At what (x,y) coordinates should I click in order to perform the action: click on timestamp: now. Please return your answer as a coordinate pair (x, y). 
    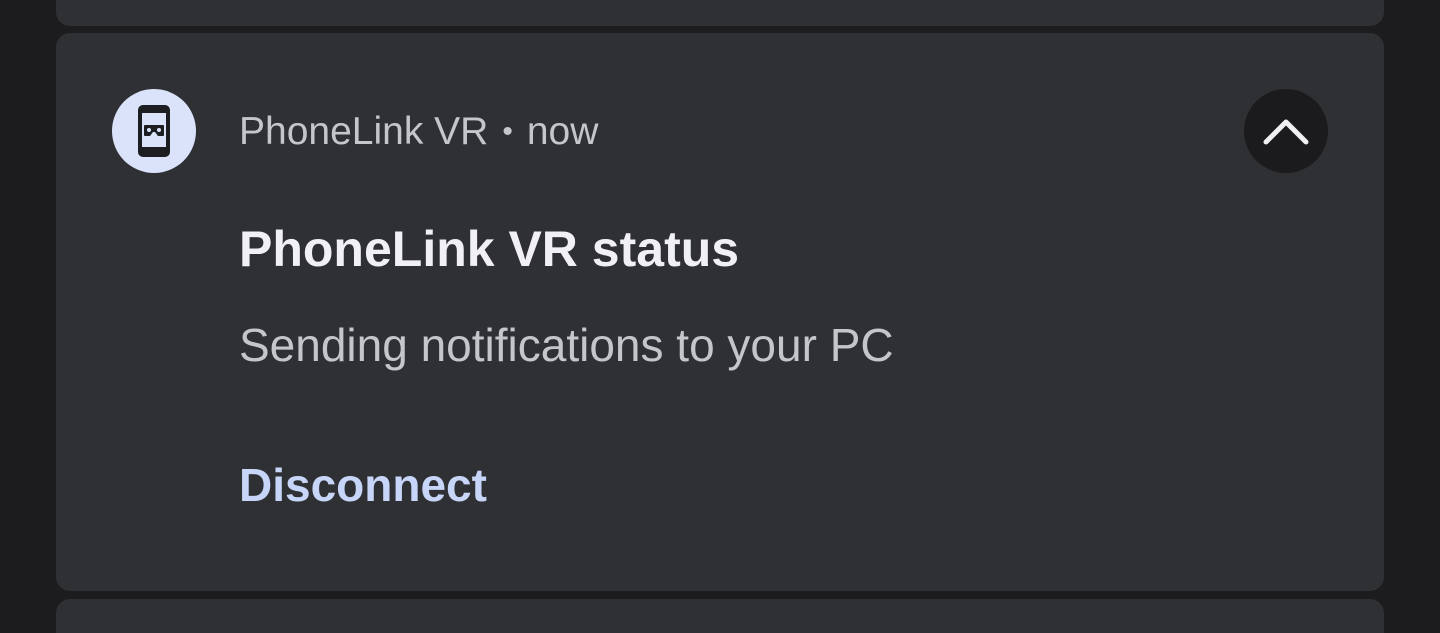
    Looking at the image, I should click on (562, 131).